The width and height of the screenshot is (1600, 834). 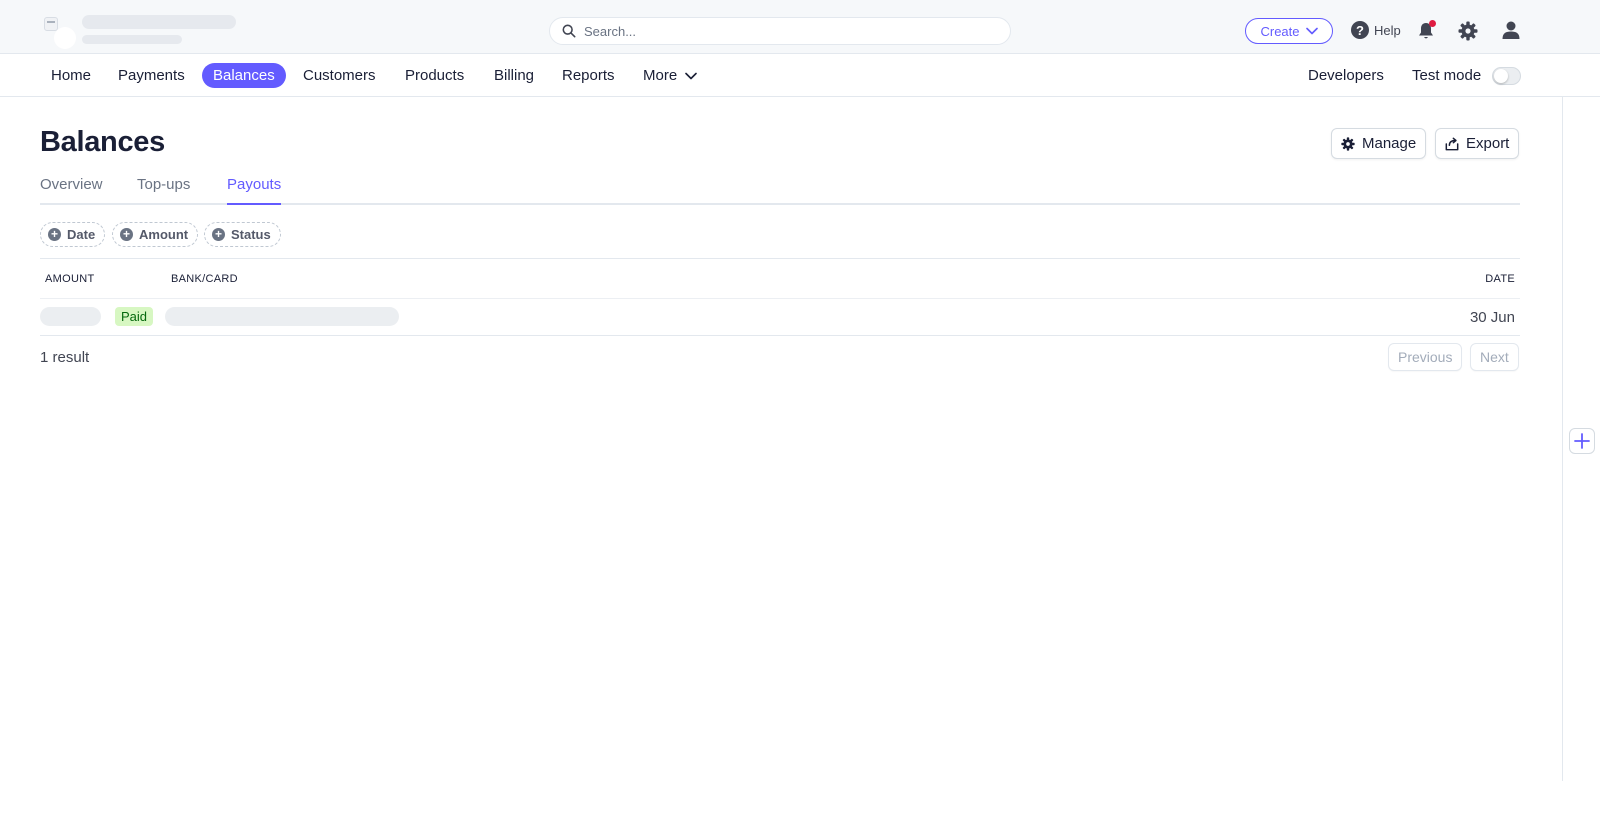 I want to click on previous-button: Previous, so click(x=1425, y=357).